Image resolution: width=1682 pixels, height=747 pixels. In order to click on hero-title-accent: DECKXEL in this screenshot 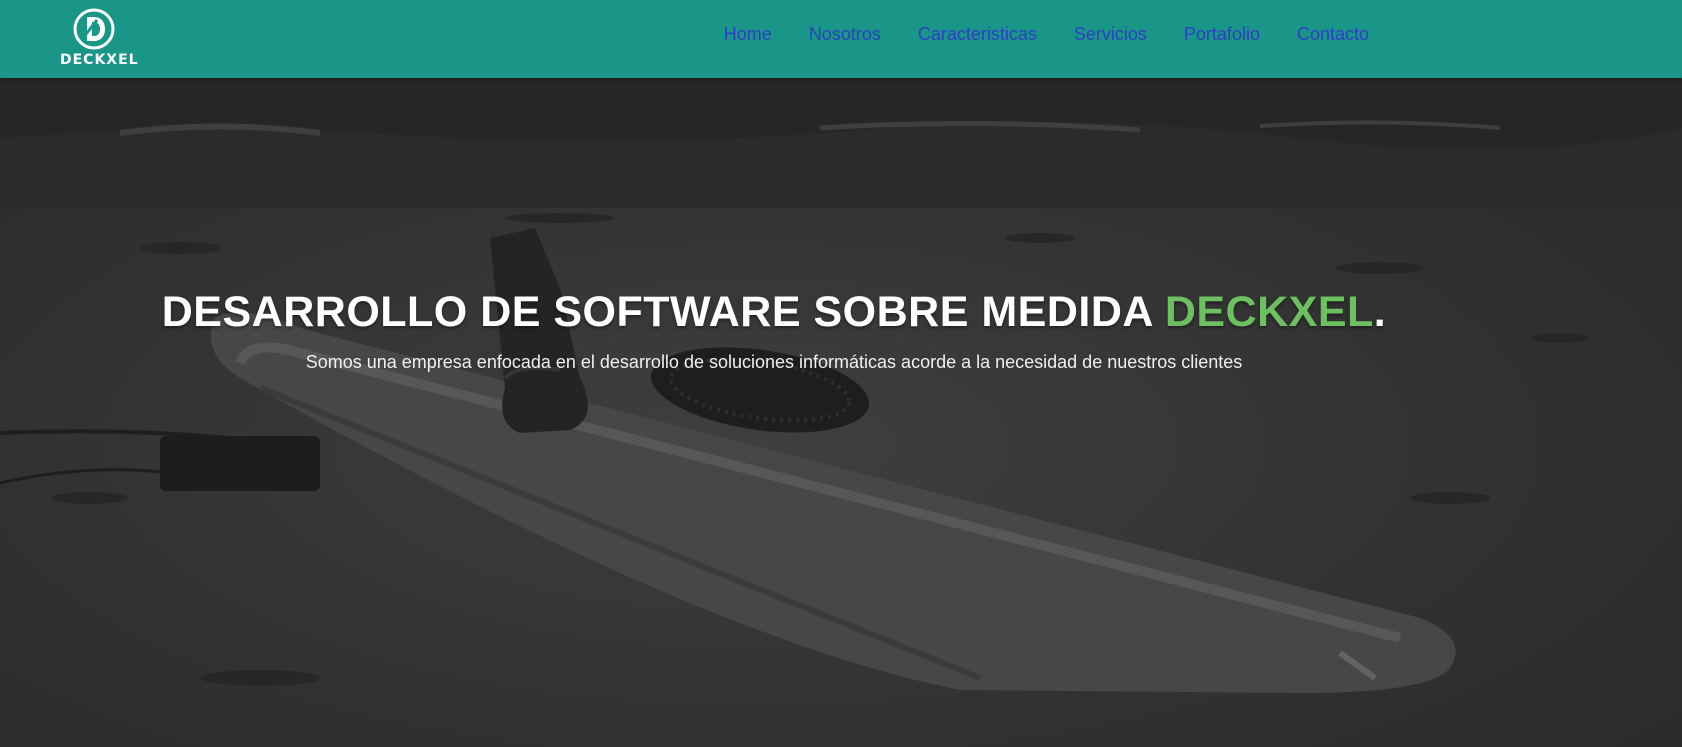, I will do `click(1269, 312)`.